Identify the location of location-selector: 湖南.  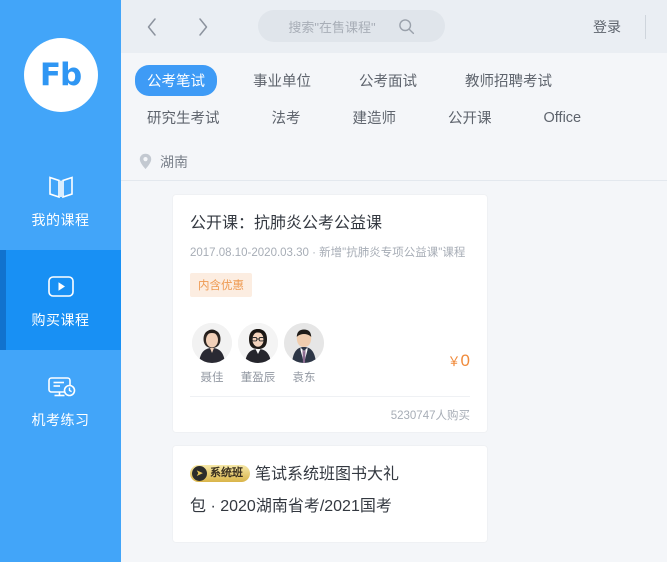
(394, 162).